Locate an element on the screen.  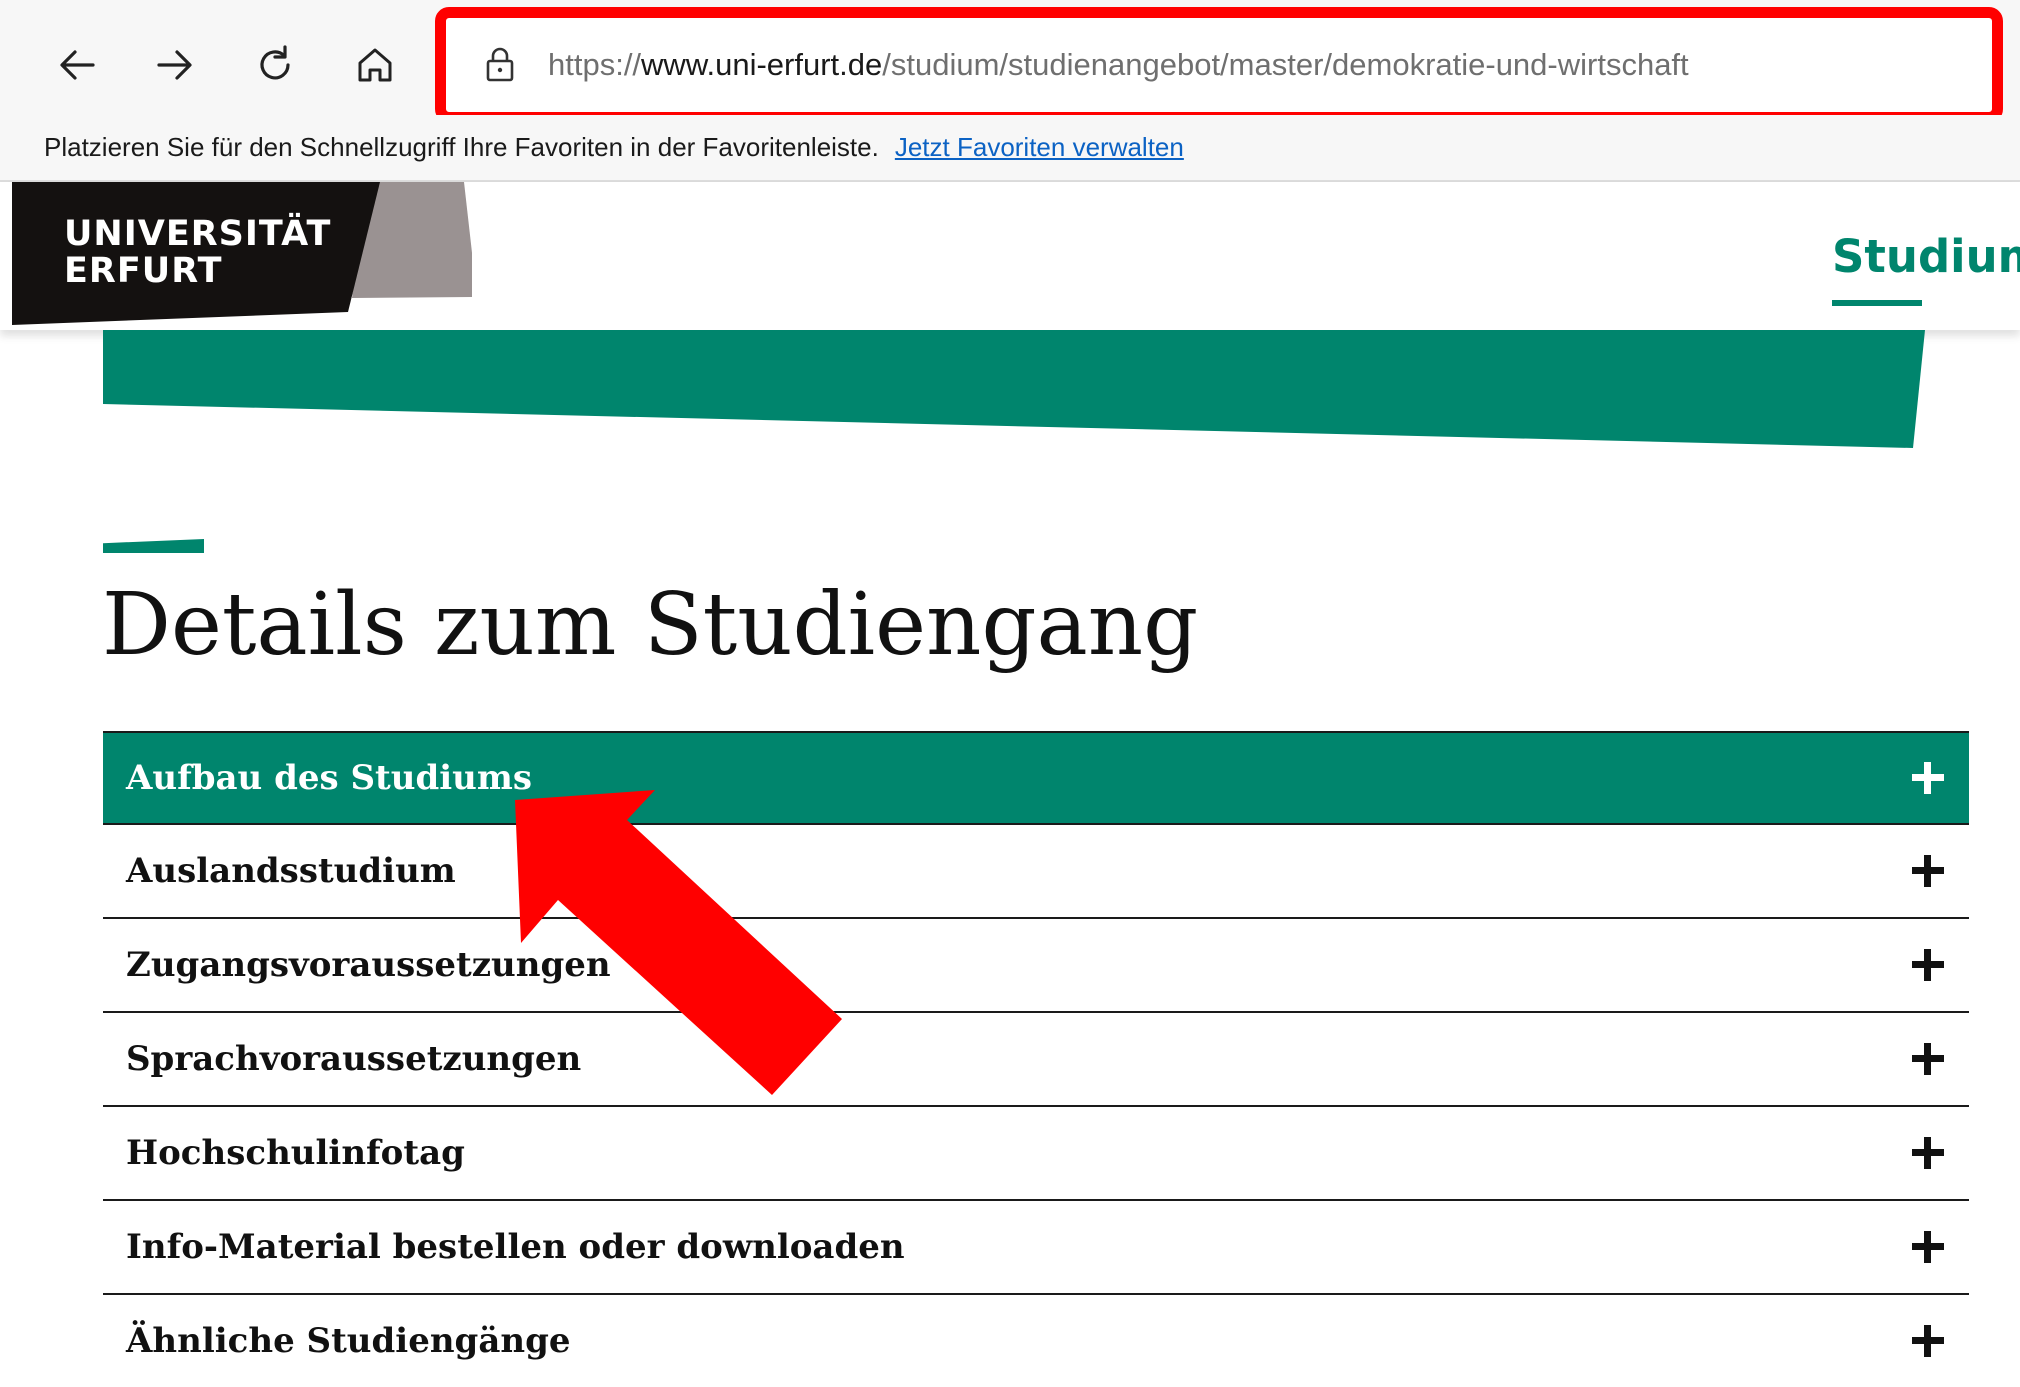
accordion-item-info-material: Info-Material bestellen oder downloaden is located at coordinates (1036, 1248).